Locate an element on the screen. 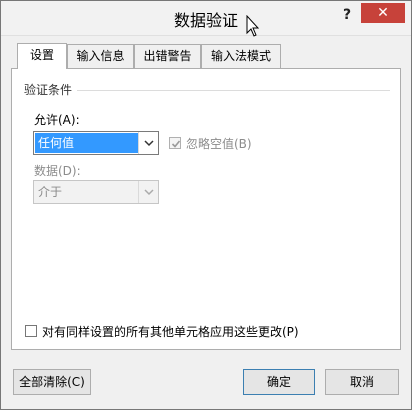 The height and width of the screenshot is (412, 414). help-button: ? is located at coordinates (347, 15).